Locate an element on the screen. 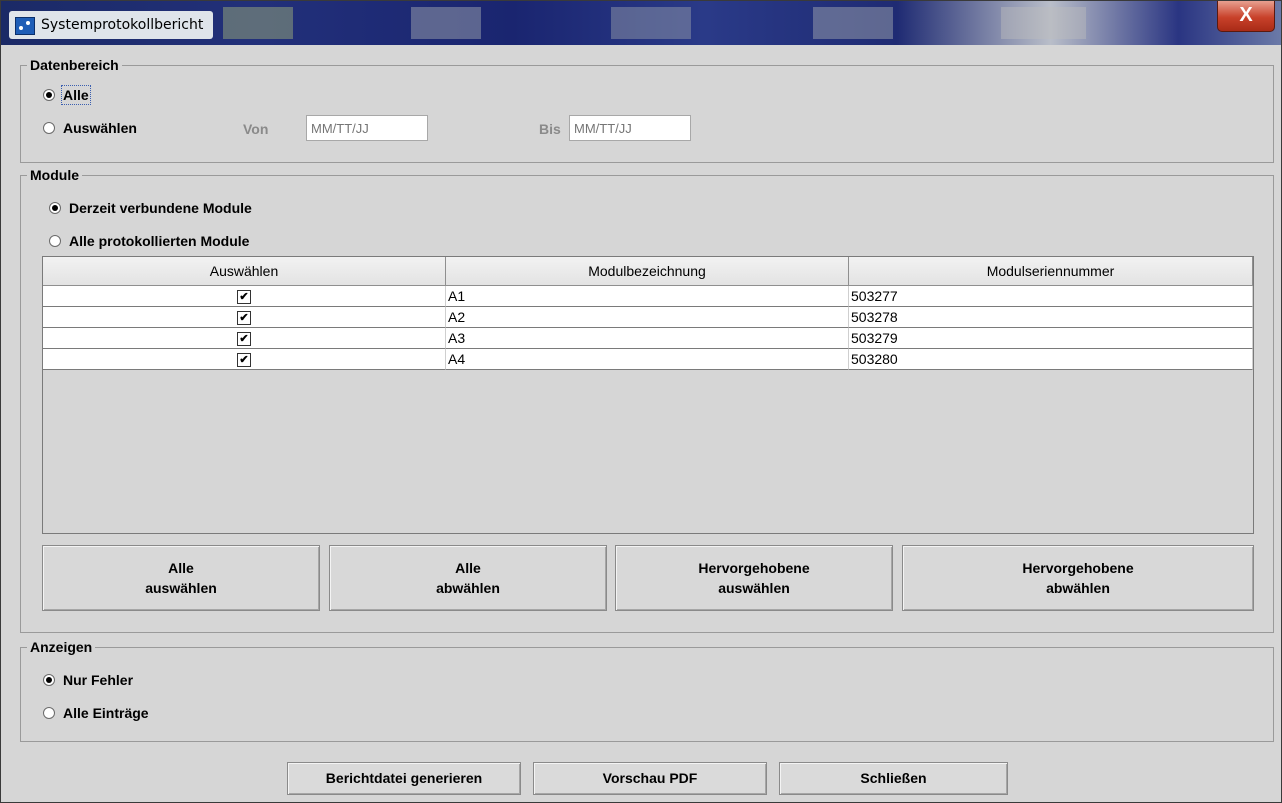 The width and height of the screenshot is (1282, 803). von-date-input is located at coordinates (367, 128).